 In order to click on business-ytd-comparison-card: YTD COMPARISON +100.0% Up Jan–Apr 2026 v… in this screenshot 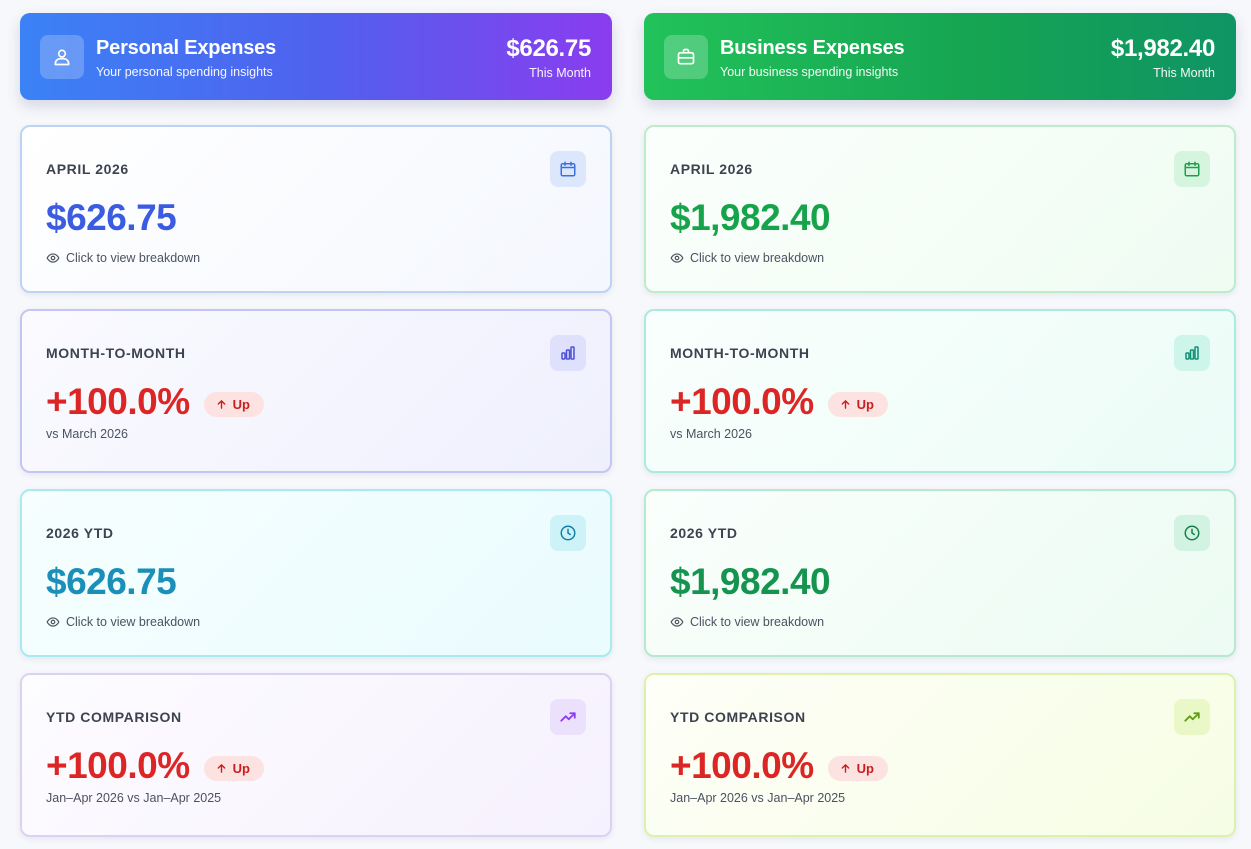, I will do `click(940, 755)`.